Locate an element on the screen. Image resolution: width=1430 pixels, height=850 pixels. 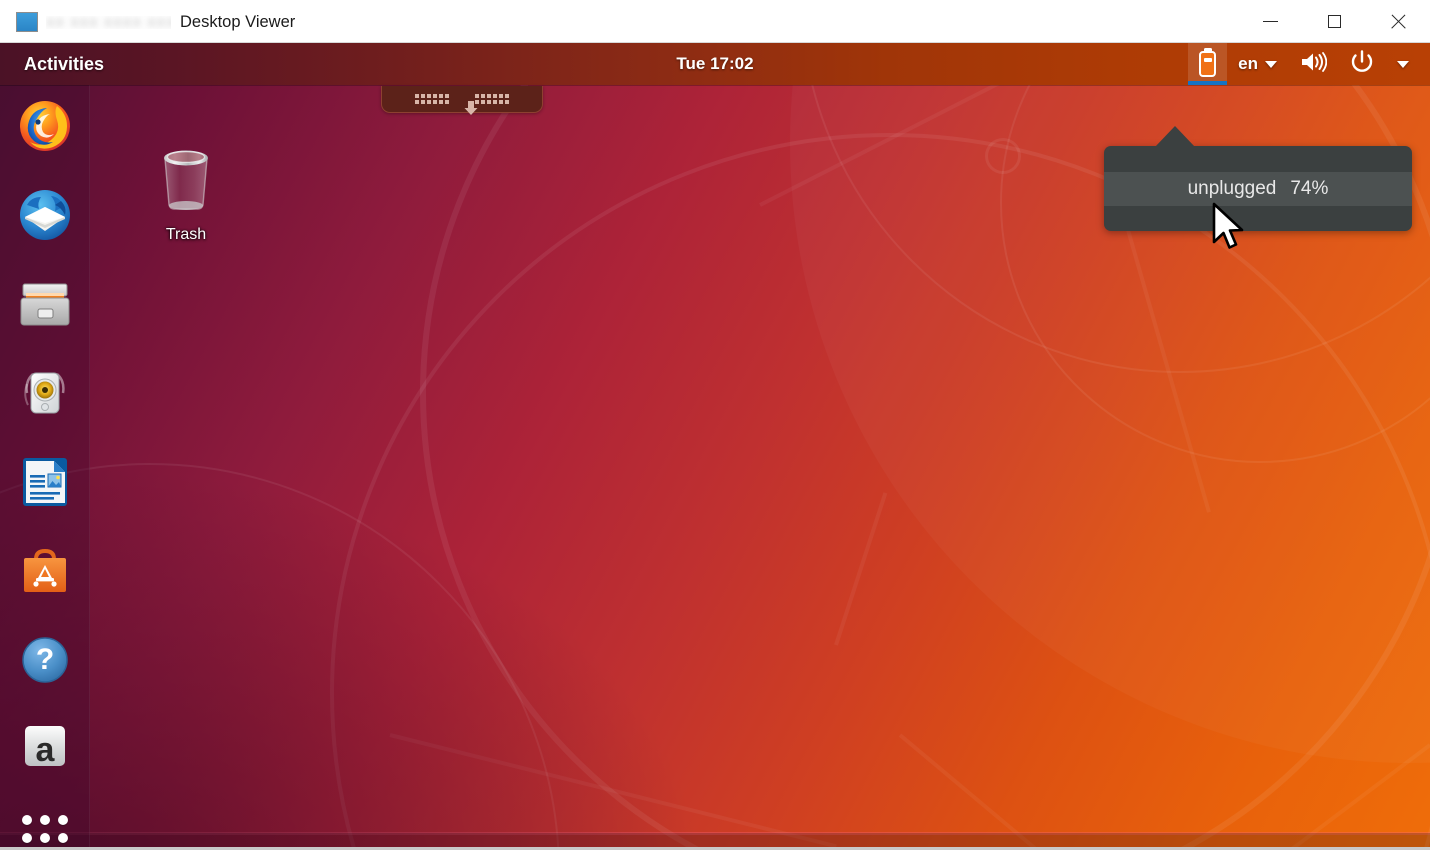
volume-high-icon is located at coordinates (1313, 64).